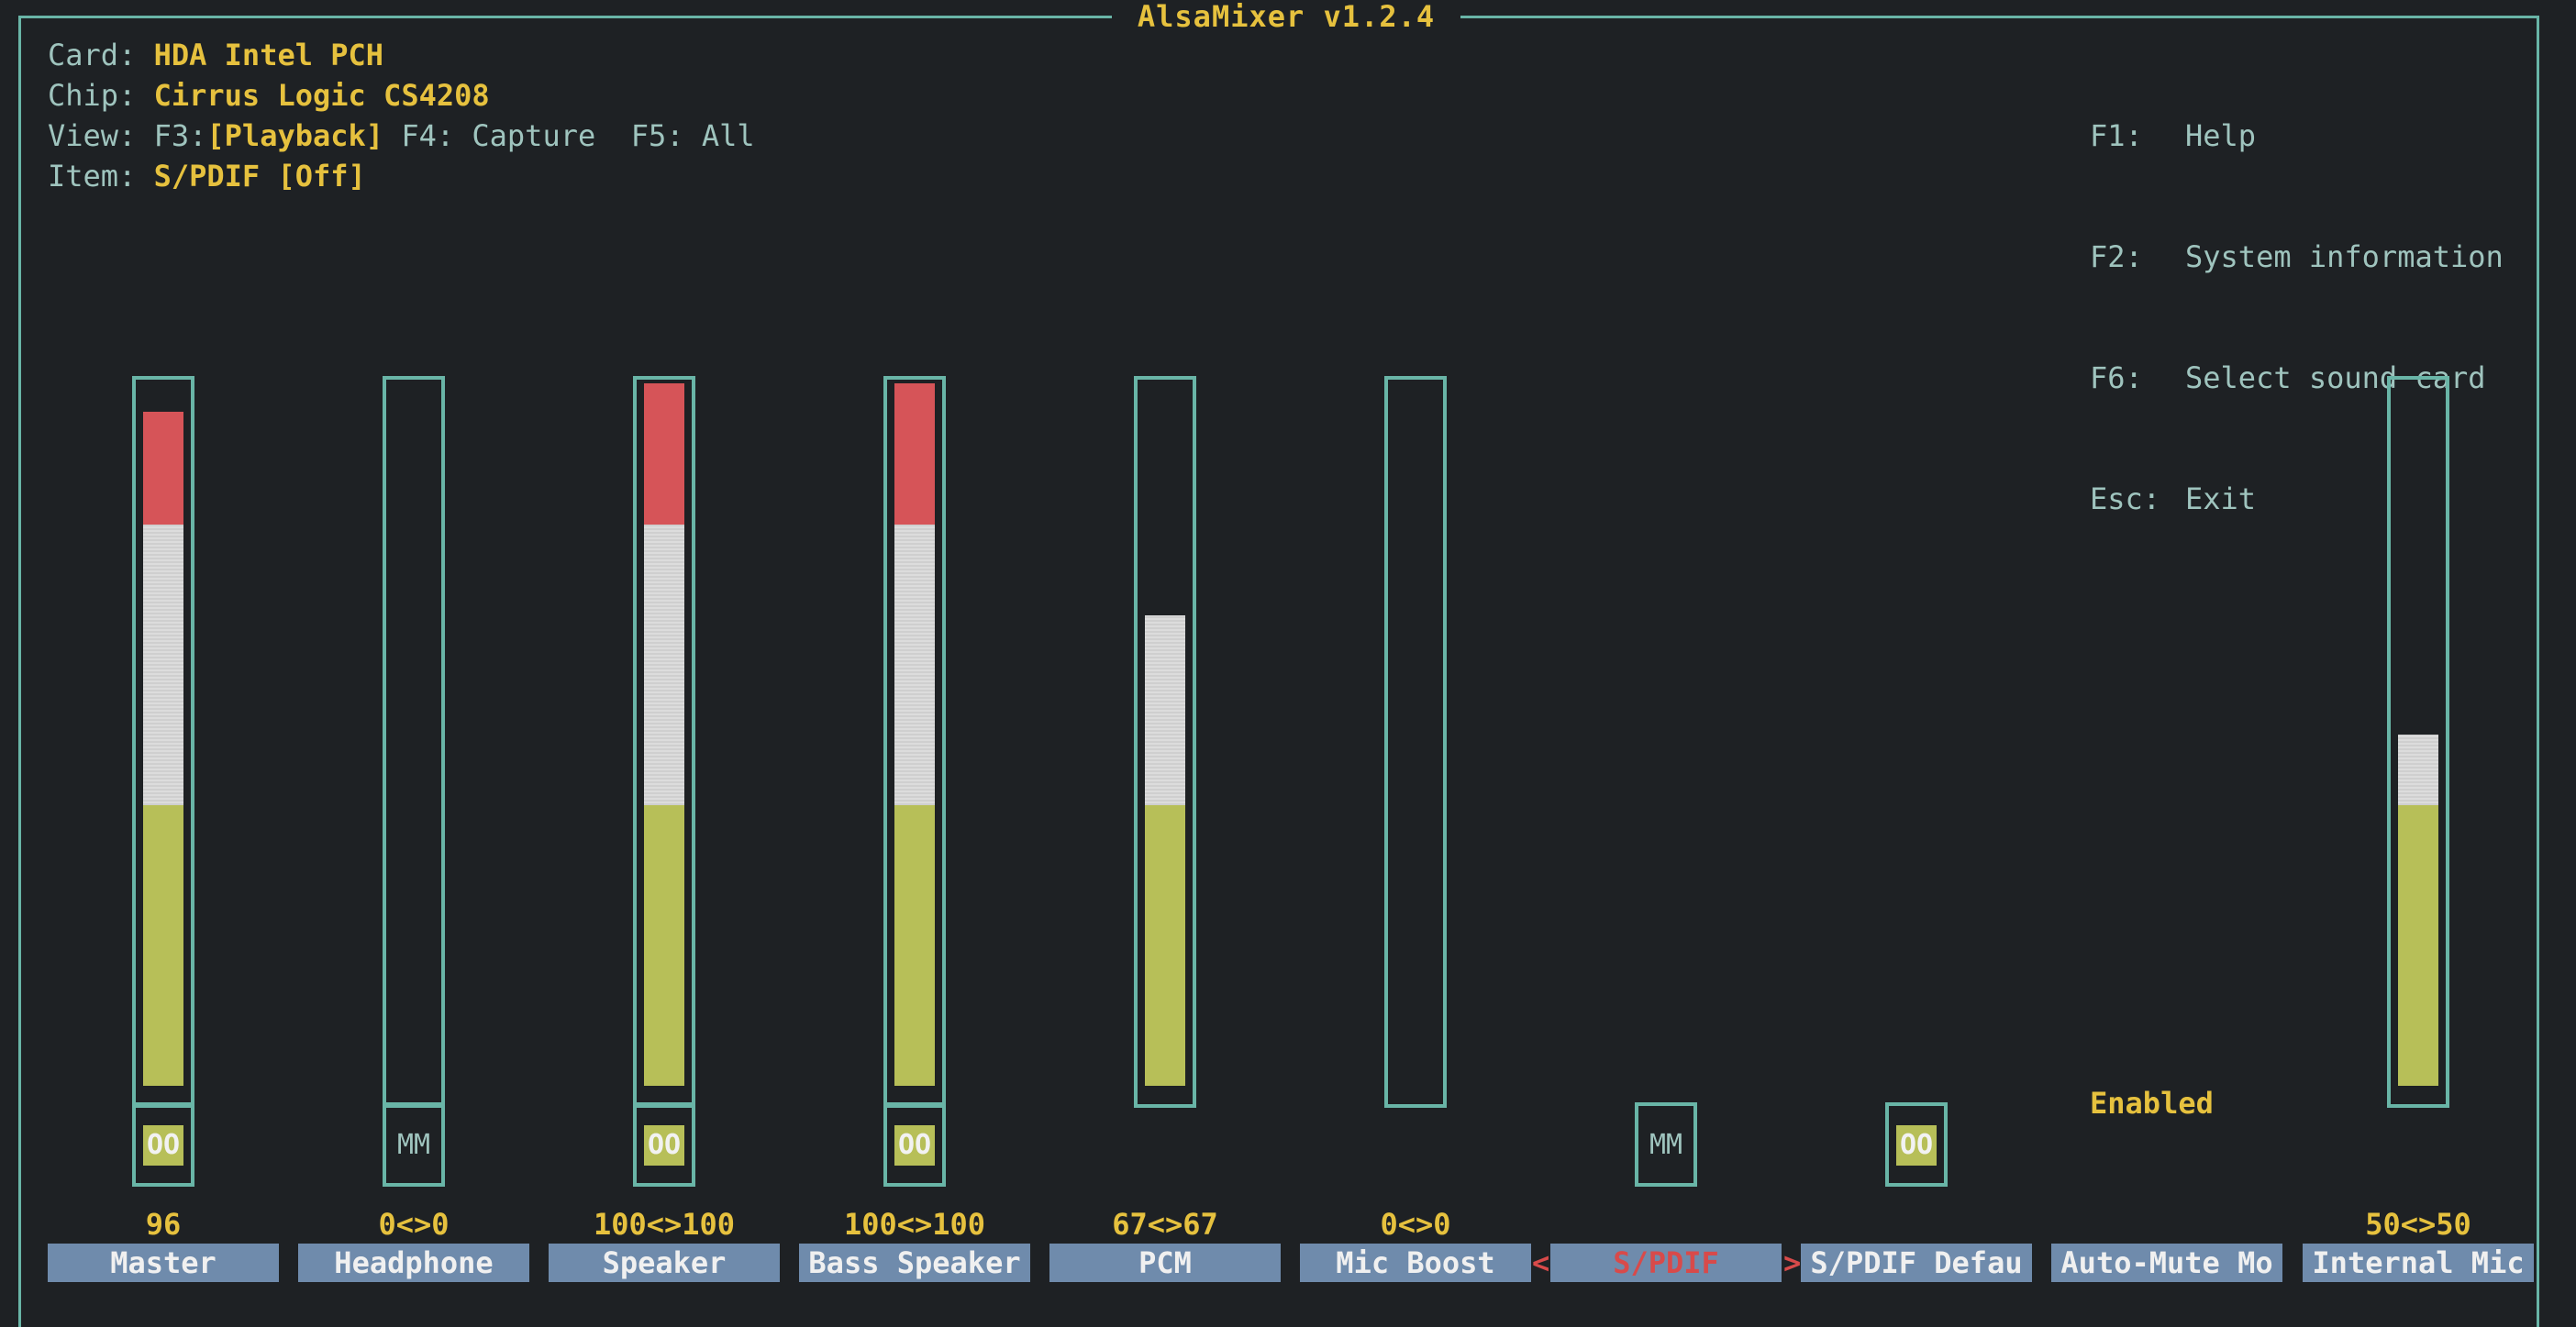  Describe the element at coordinates (92, 95) in the screenshot. I see `chip-label: Chip:` at that location.